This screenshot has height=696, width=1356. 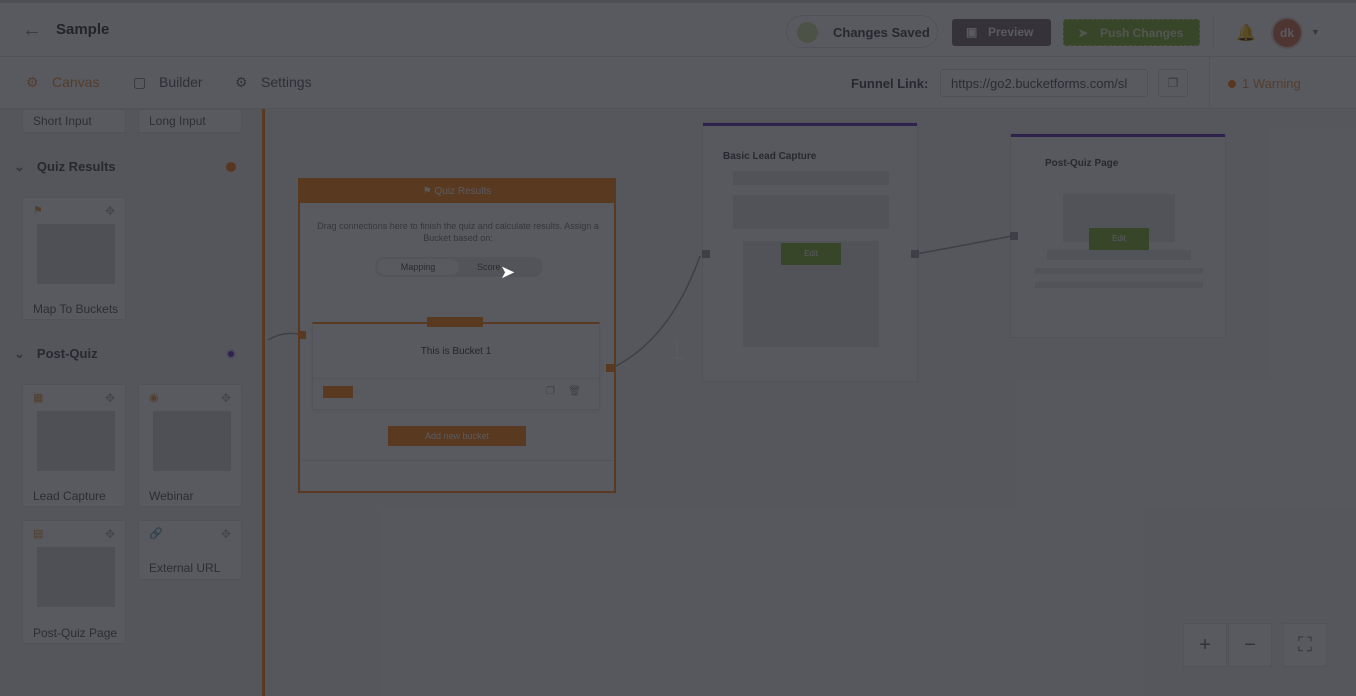 I want to click on score-option: Score, so click(x=489, y=267).